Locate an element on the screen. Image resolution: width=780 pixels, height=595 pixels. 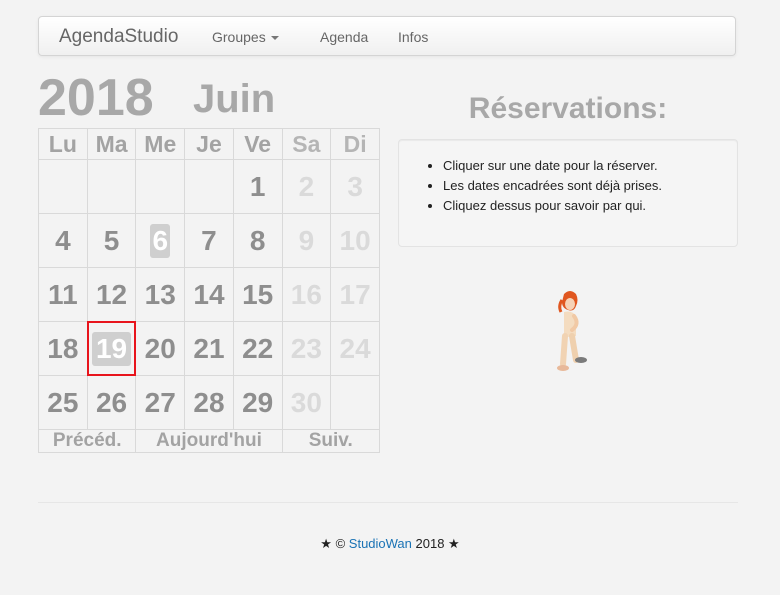
day-cell-21: 21 is located at coordinates (209, 348).